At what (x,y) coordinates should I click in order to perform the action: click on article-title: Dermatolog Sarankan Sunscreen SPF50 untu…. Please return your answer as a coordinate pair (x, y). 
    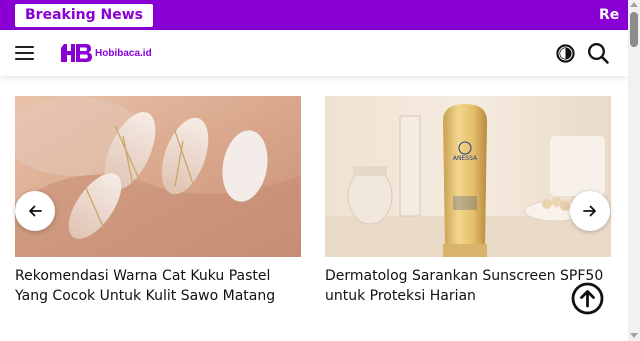
    Looking at the image, I should click on (468, 286).